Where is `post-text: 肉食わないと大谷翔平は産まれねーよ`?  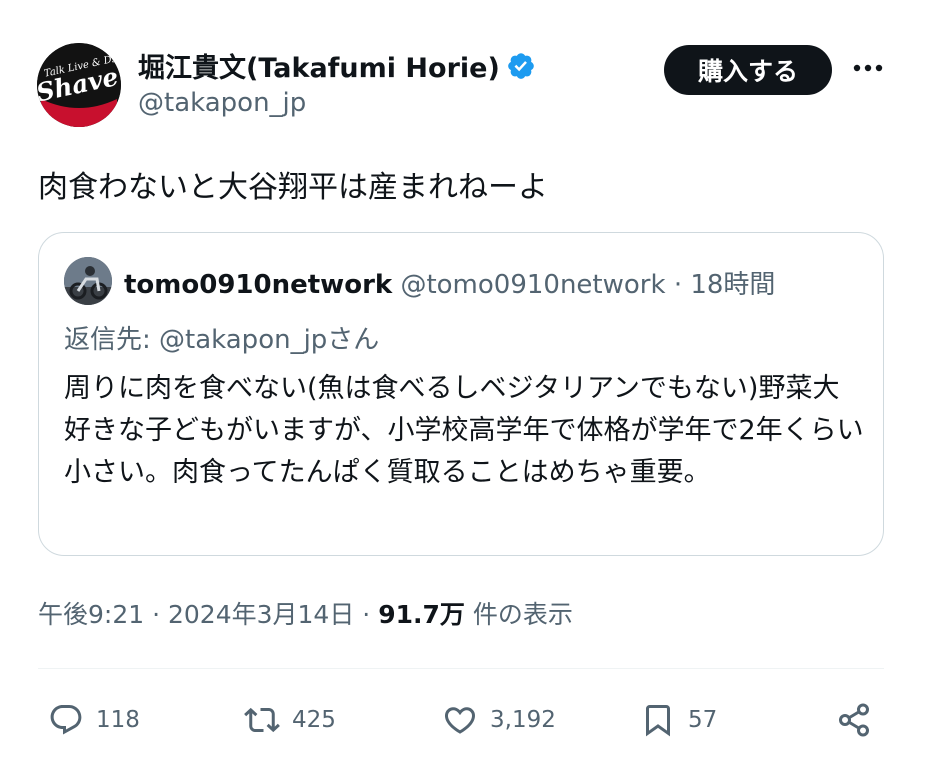
post-text: 肉食わないと大谷翔平は産まれねーよ is located at coordinates (293, 187).